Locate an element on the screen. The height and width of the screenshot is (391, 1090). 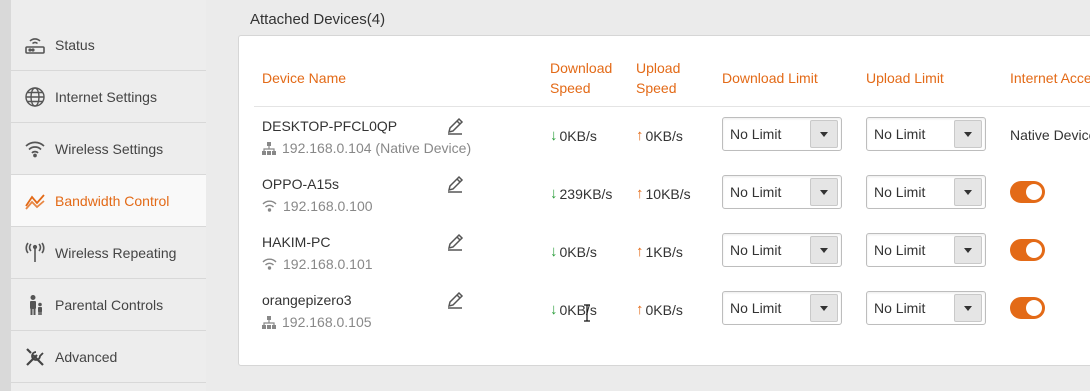
sidebar-item-internet-settings: Internet Settings is located at coordinates (108, 97).